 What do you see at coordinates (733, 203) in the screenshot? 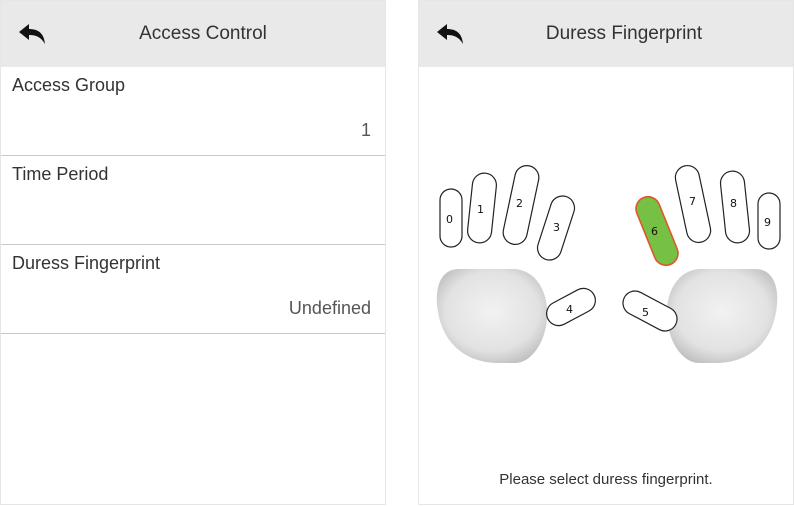
I see `finger-label: 8` at bounding box center [733, 203].